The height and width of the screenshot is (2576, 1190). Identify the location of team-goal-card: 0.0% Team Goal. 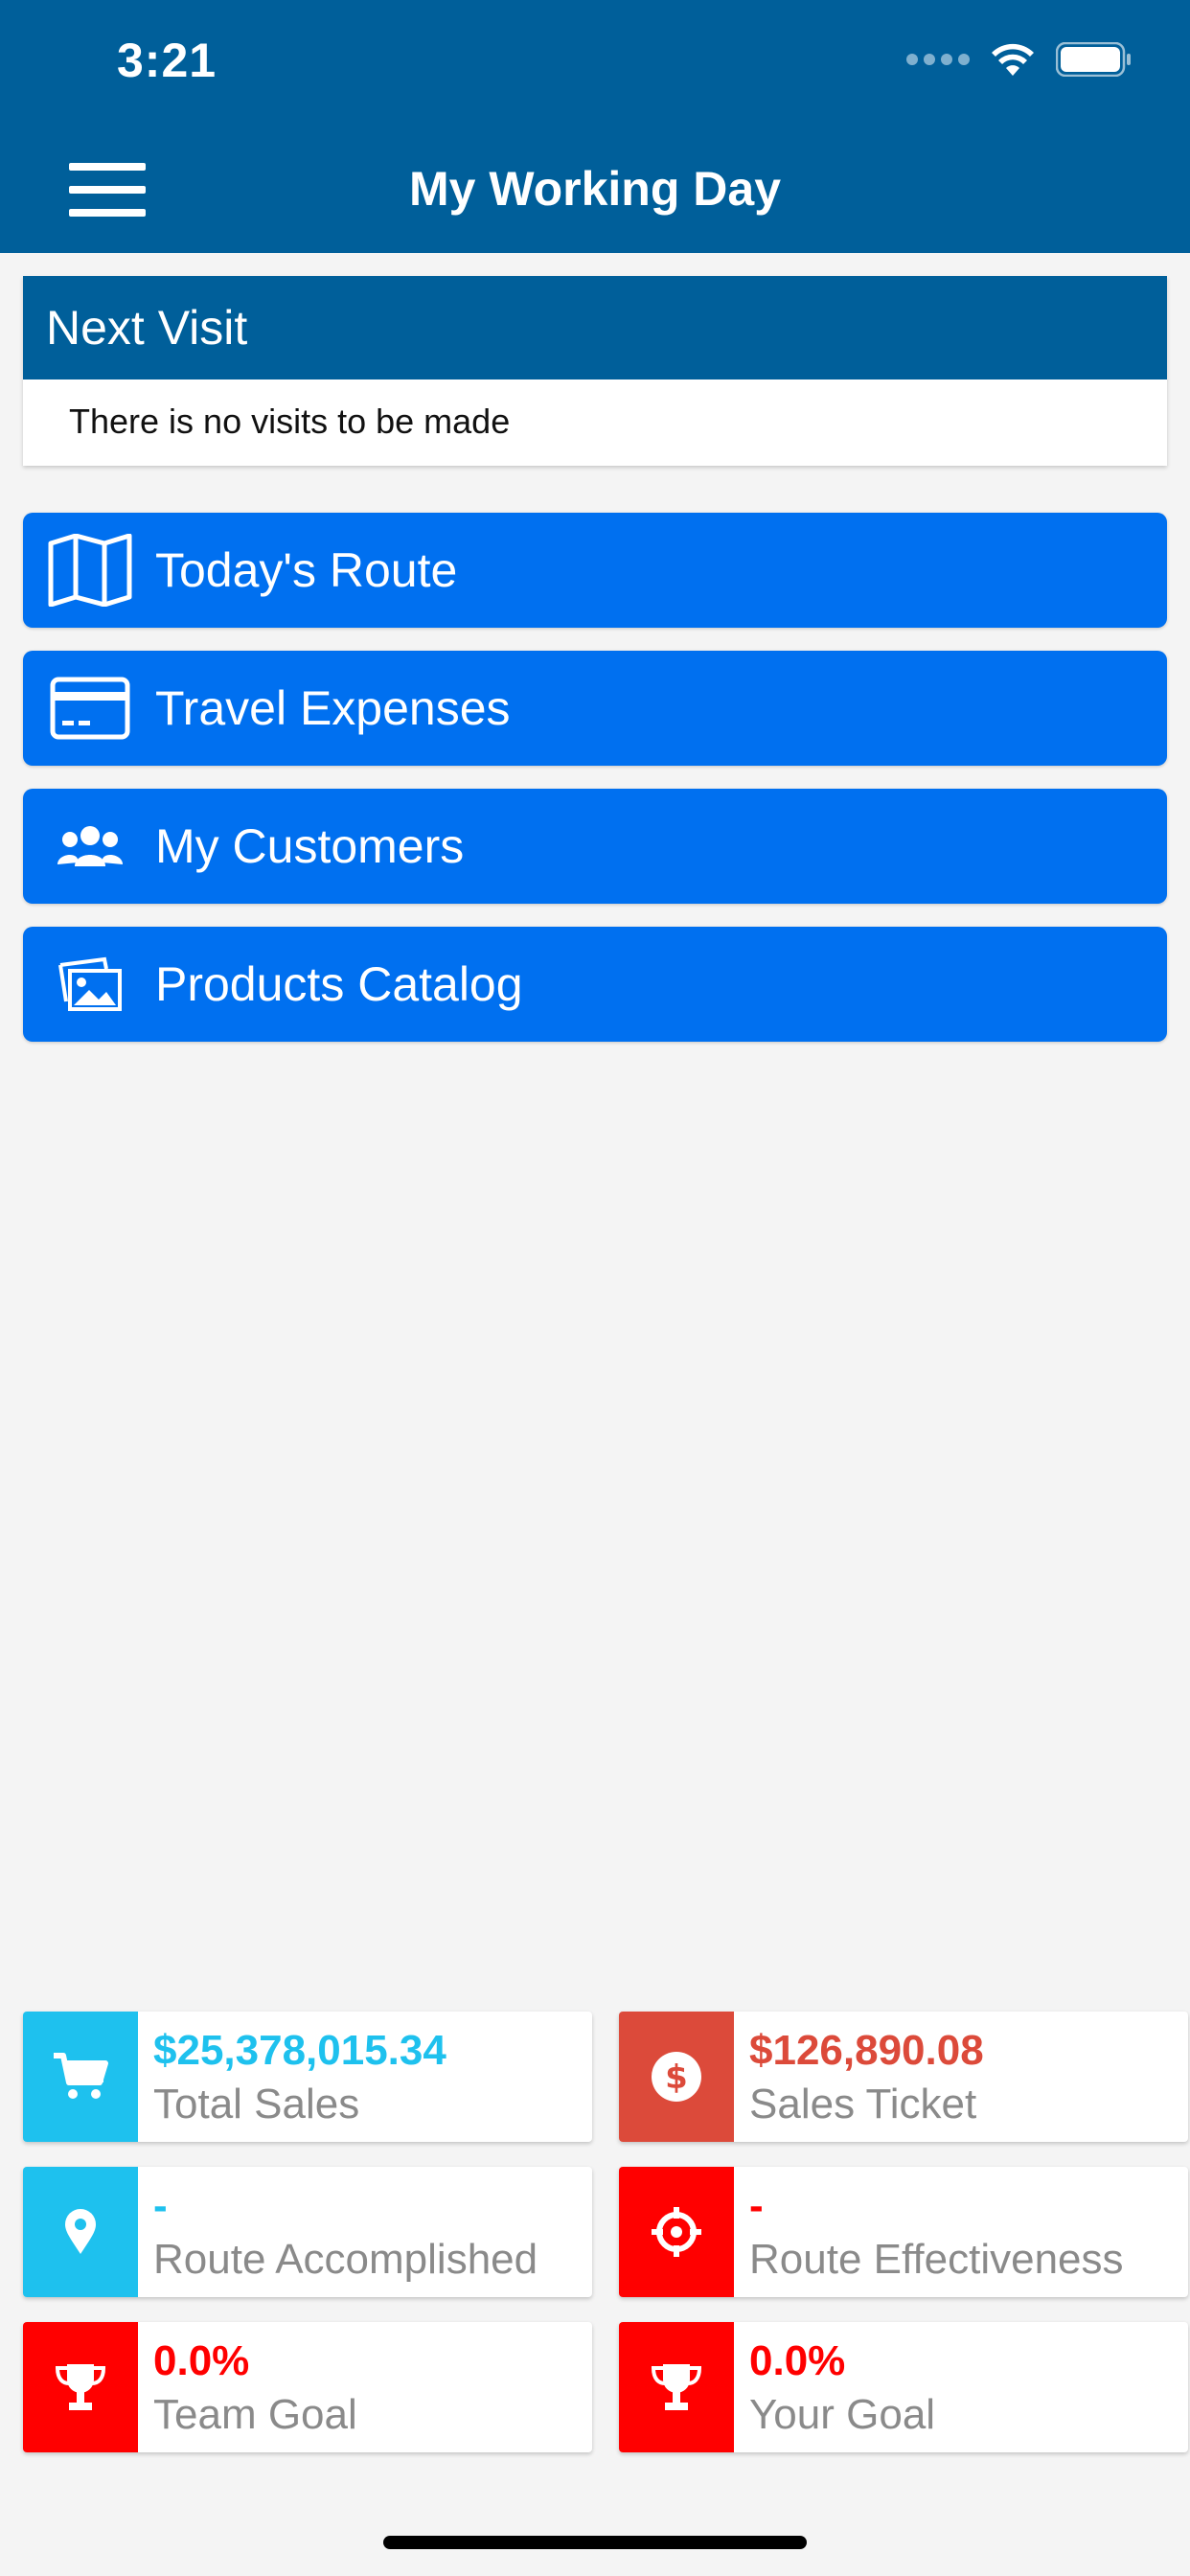
(308, 2387).